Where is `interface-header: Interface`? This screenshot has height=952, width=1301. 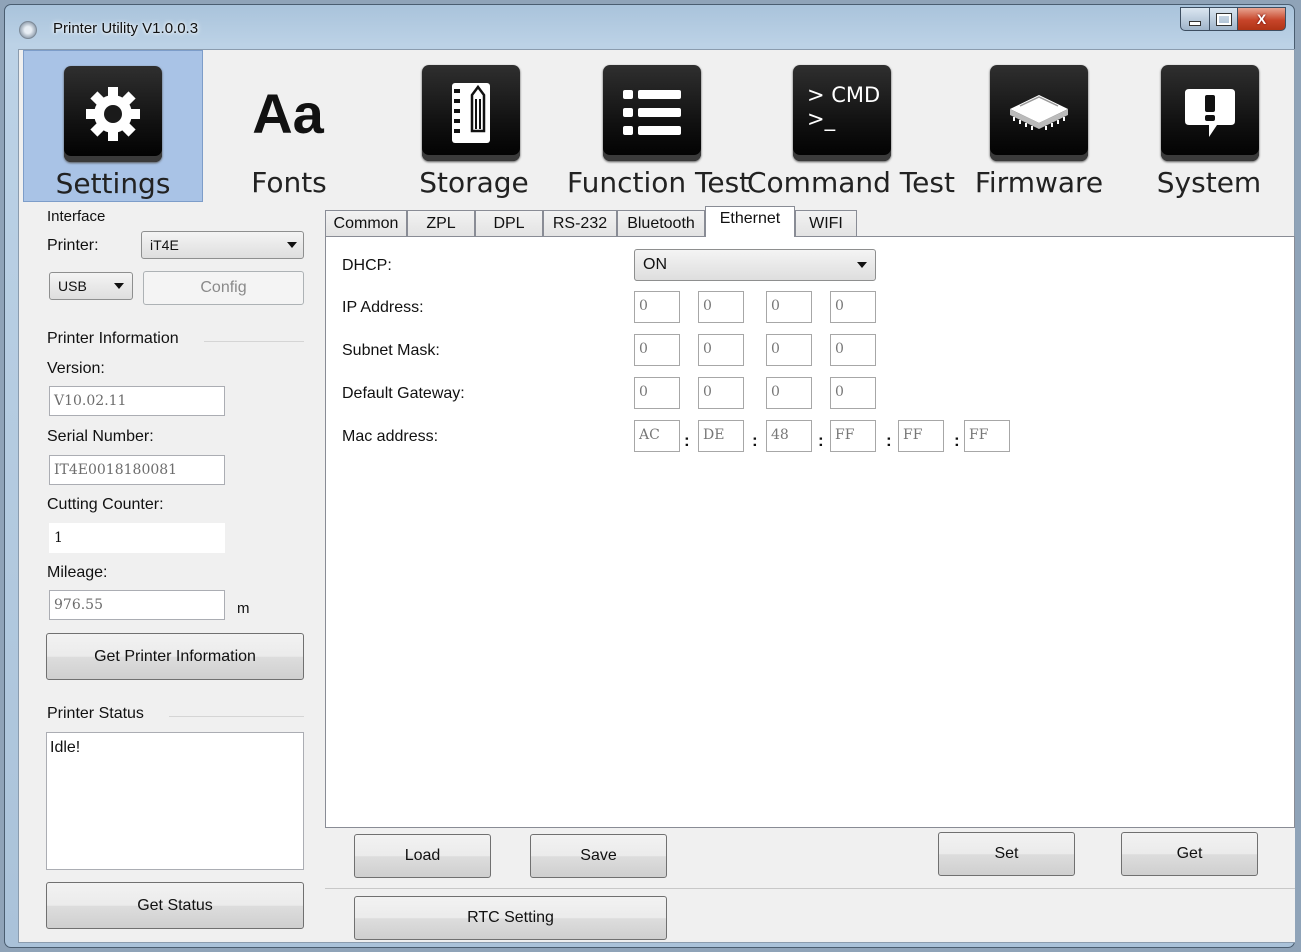 interface-header: Interface is located at coordinates (76, 216).